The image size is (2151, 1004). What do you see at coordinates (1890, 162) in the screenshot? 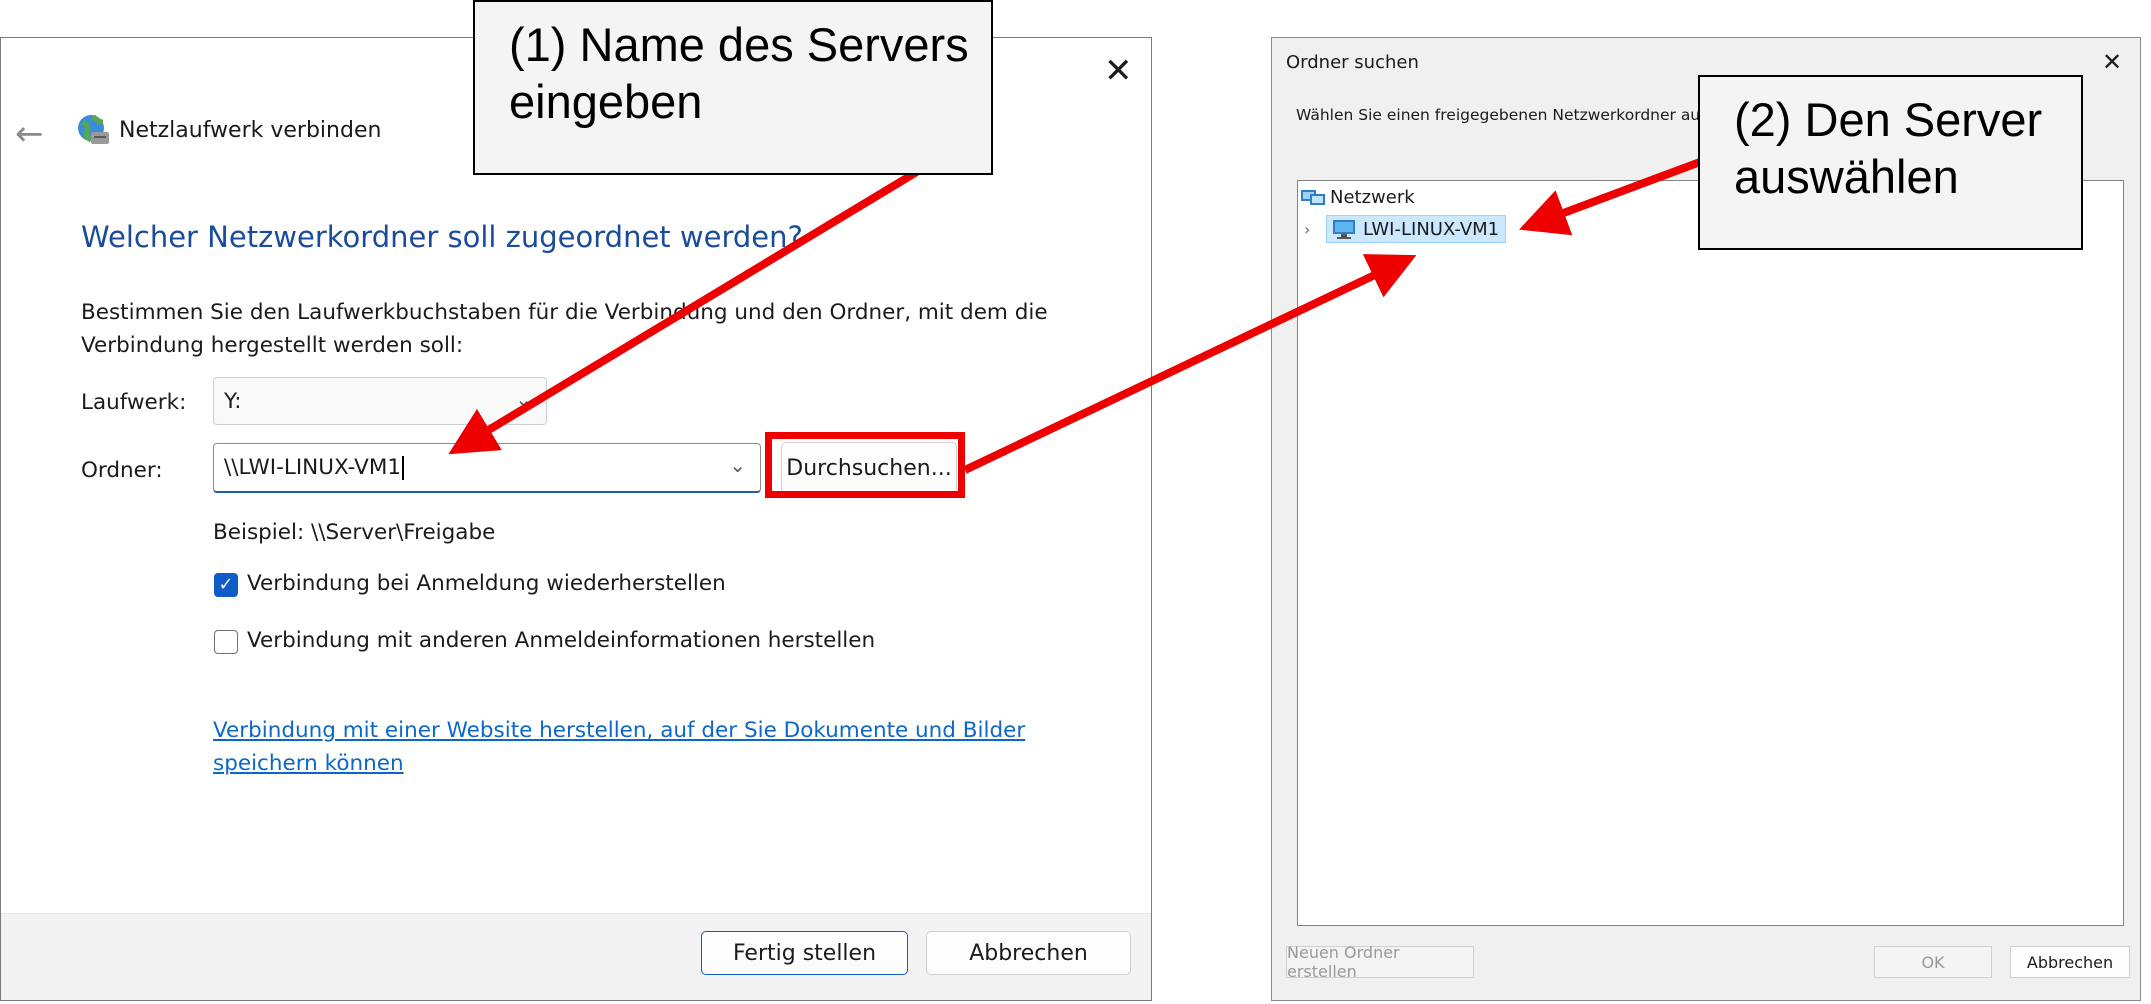
I see `callout-step-2: (2) Den Server auswählen` at bounding box center [1890, 162].